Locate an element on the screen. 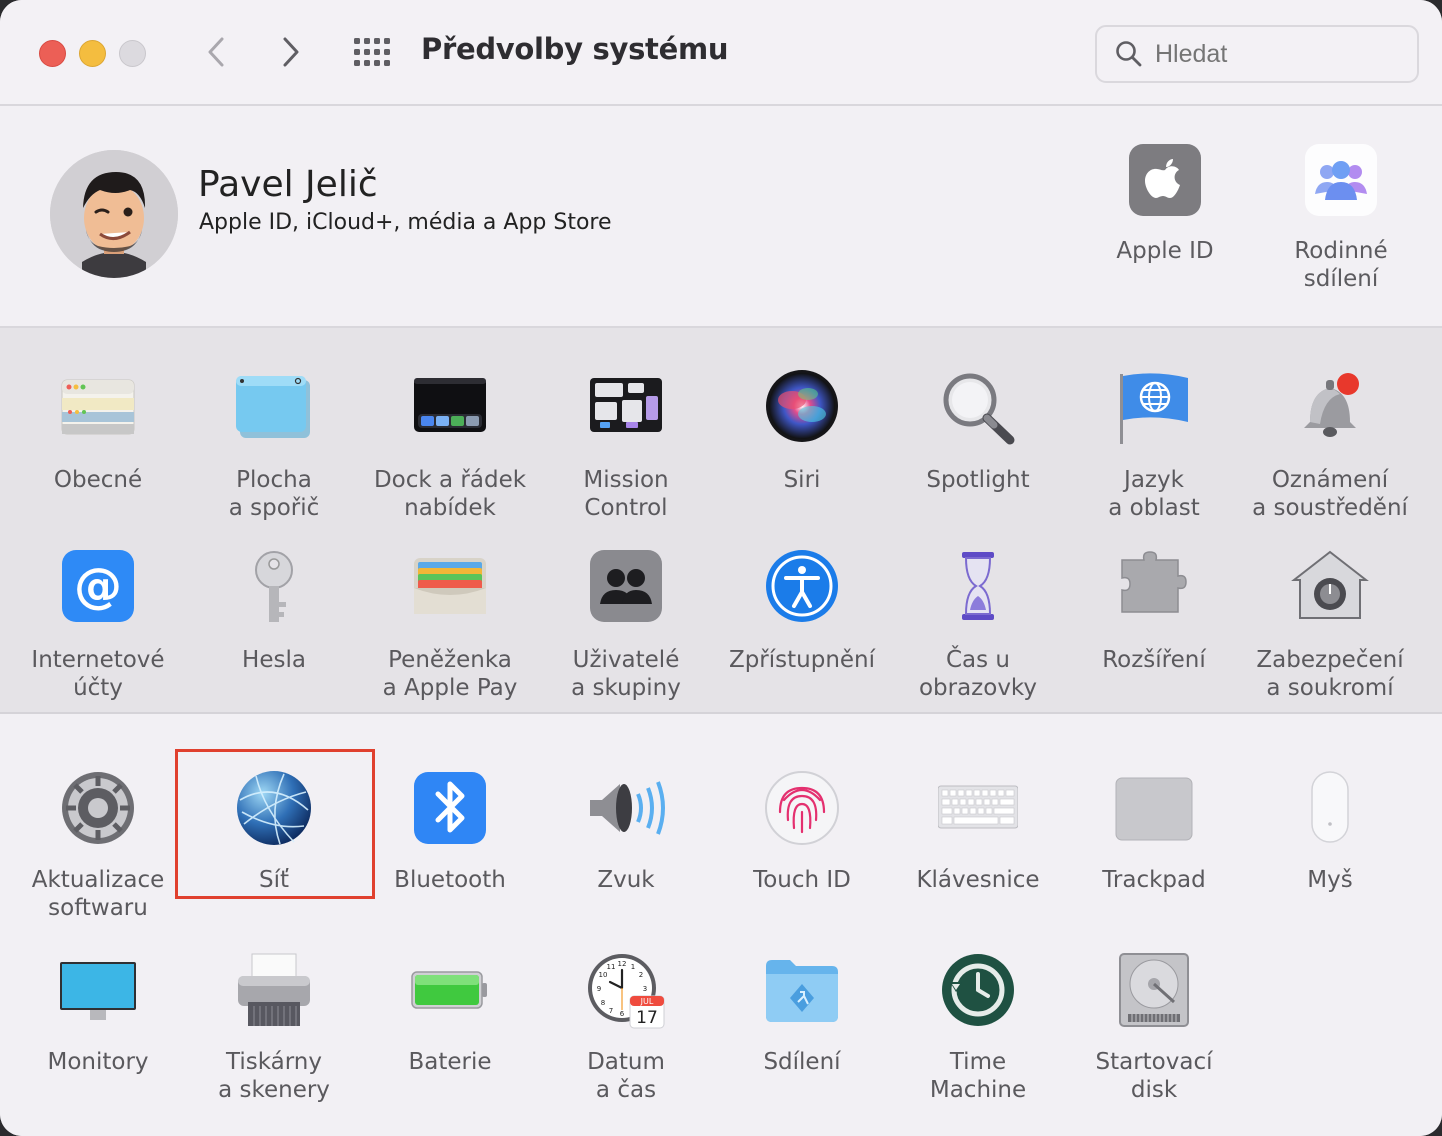 Image resolution: width=1442 pixels, height=1136 pixels. pref-trackpad: Trackpad is located at coordinates (1154, 832).